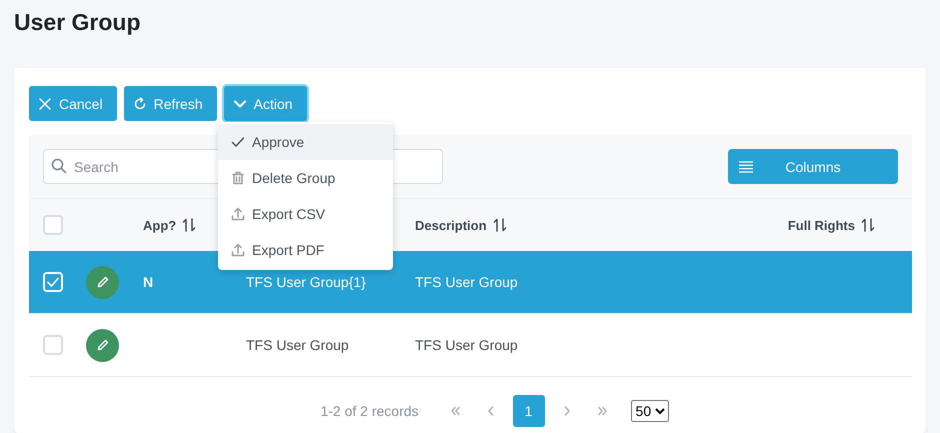 This screenshot has width=940, height=433. What do you see at coordinates (148, 282) in the screenshot?
I see `table-cell: N` at bounding box center [148, 282].